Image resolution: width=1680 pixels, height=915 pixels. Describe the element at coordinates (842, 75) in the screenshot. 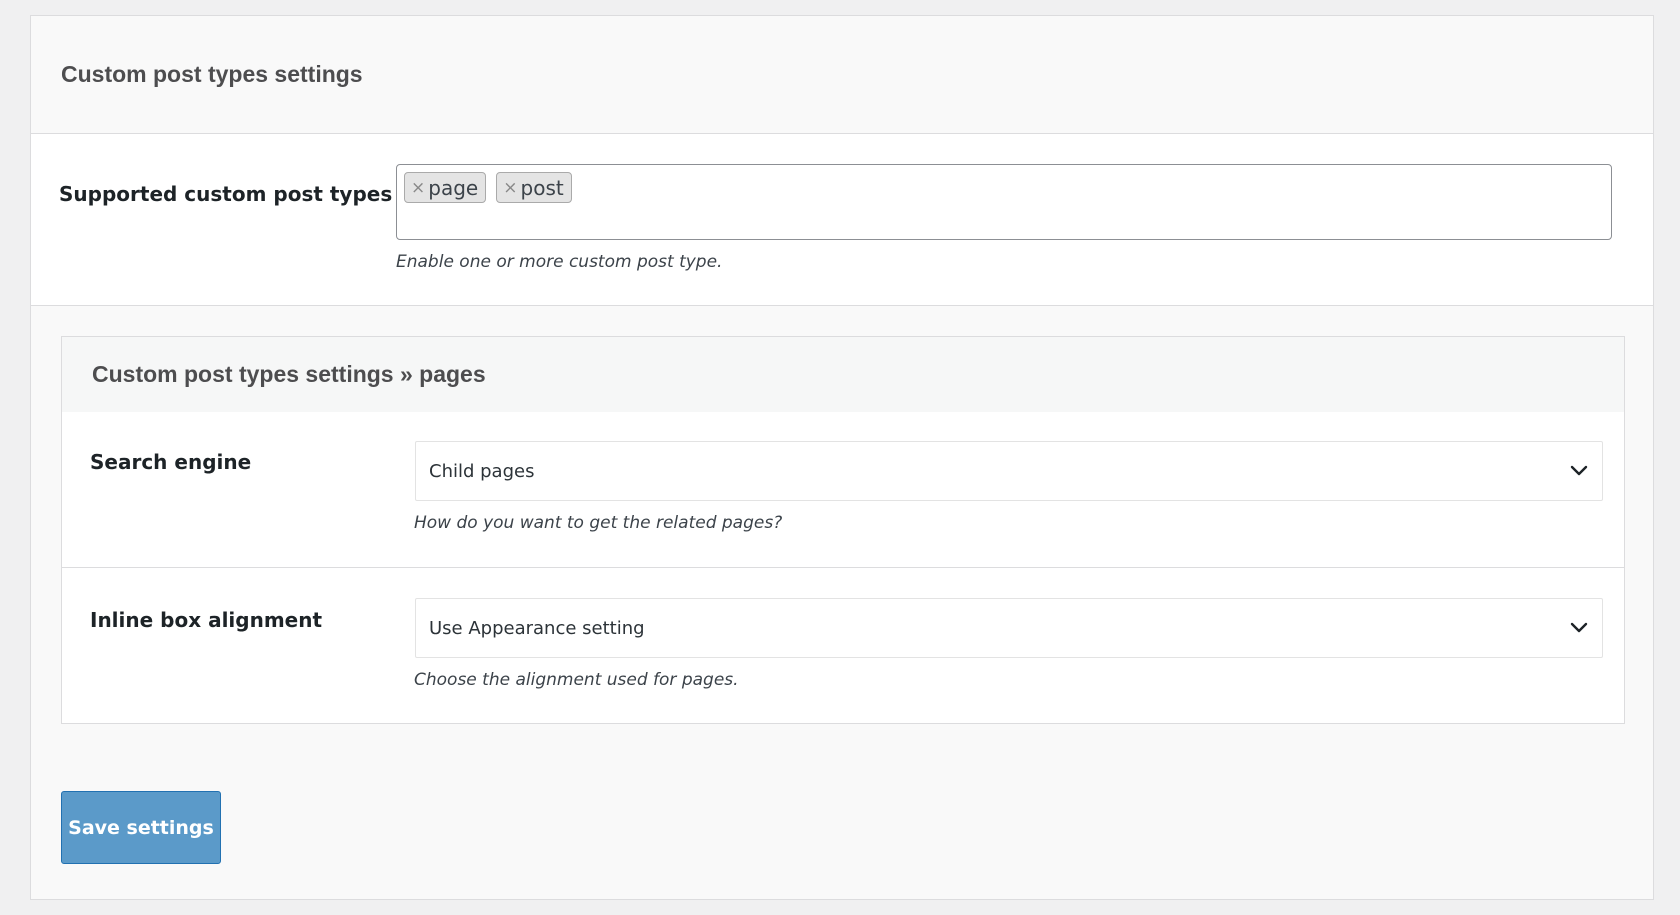

I see `panel-header: Custom post types settings` at that location.